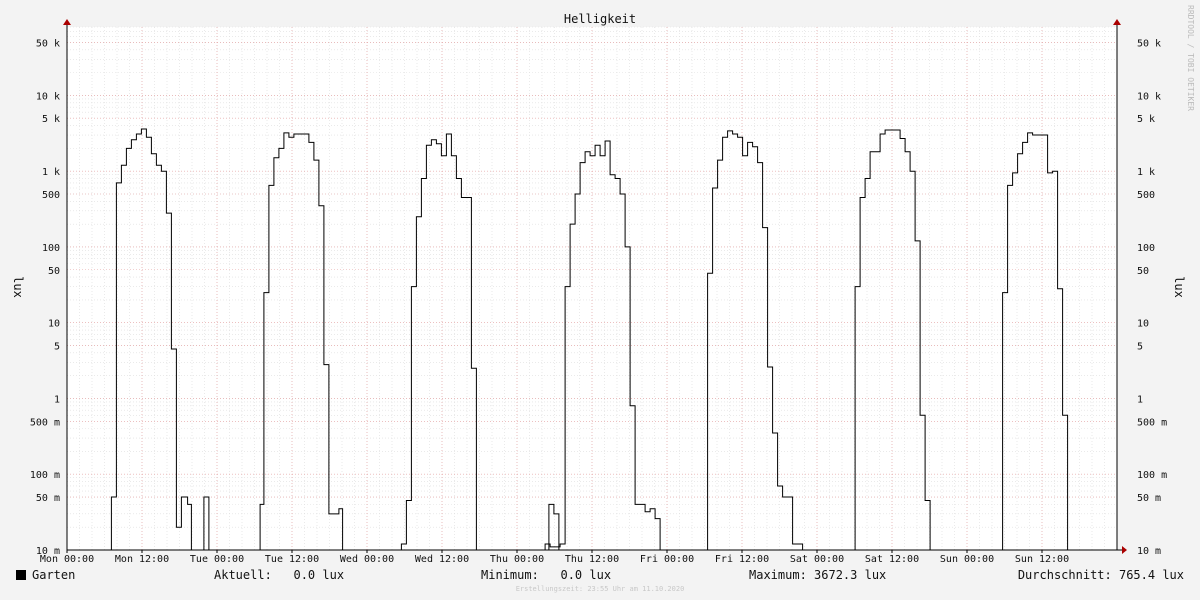  What do you see at coordinates (818, 575) in the screenshot?
I see `stat-maximum: Maximum: 3672.3 lux` at bounding box center [818, 575].